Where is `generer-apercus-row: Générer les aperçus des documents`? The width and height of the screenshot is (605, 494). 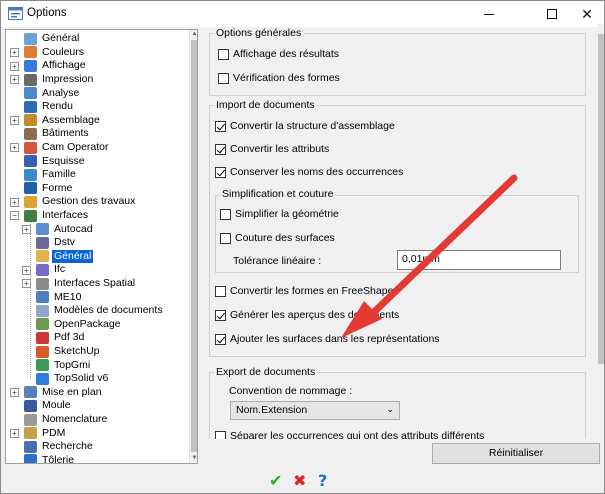
generer-apercus-row: Générer les aperçus des documents is located at coordinates (307, 315).